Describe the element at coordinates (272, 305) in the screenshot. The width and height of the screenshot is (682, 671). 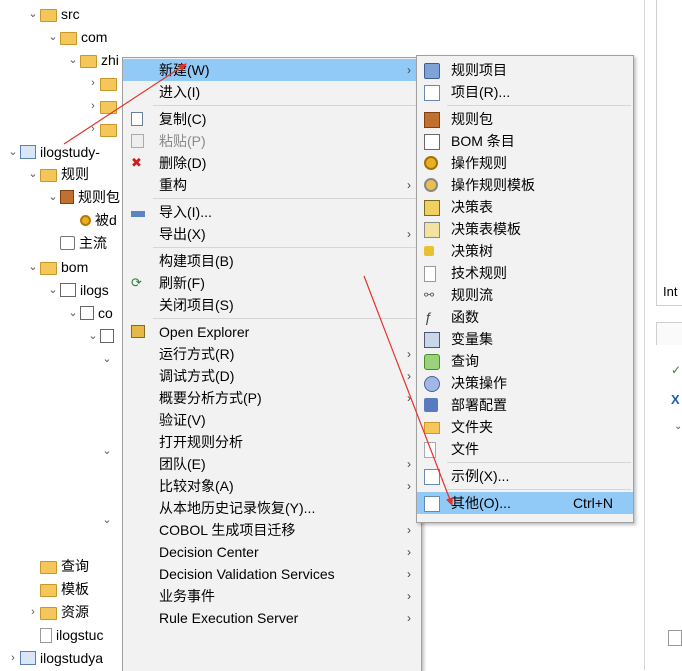
I see `menu-item: 关闭项目(S)` at that location.